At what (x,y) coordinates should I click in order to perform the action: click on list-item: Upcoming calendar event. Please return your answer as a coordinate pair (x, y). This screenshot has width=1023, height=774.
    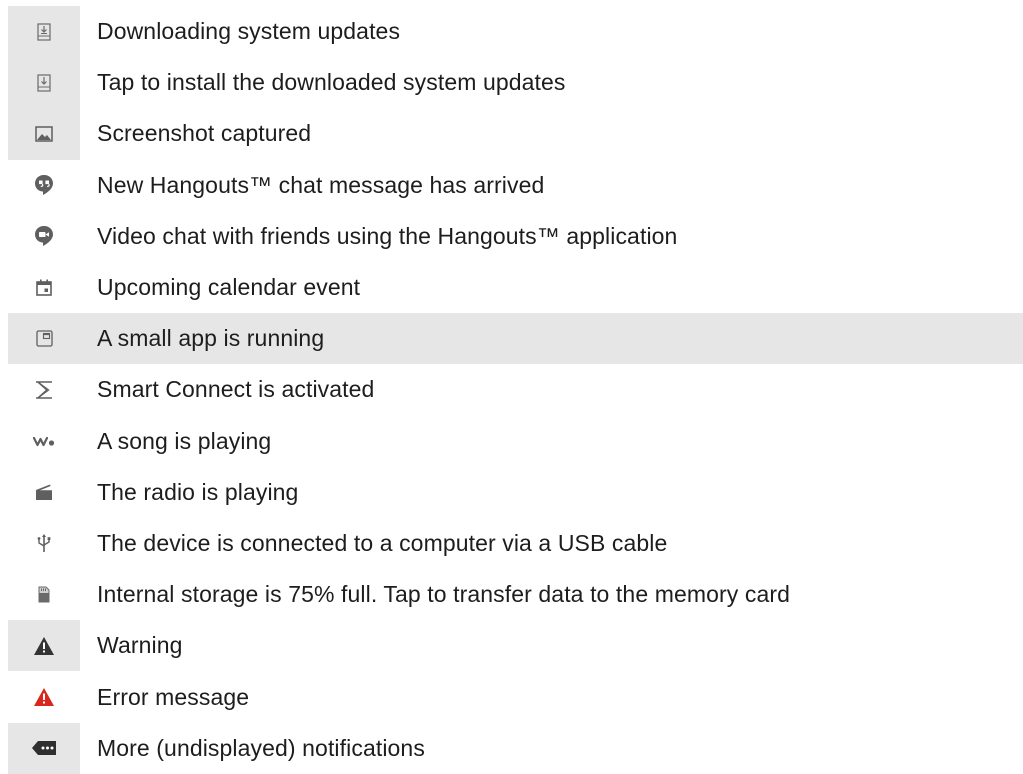
    Looking at the image, I should click on (515, 287).